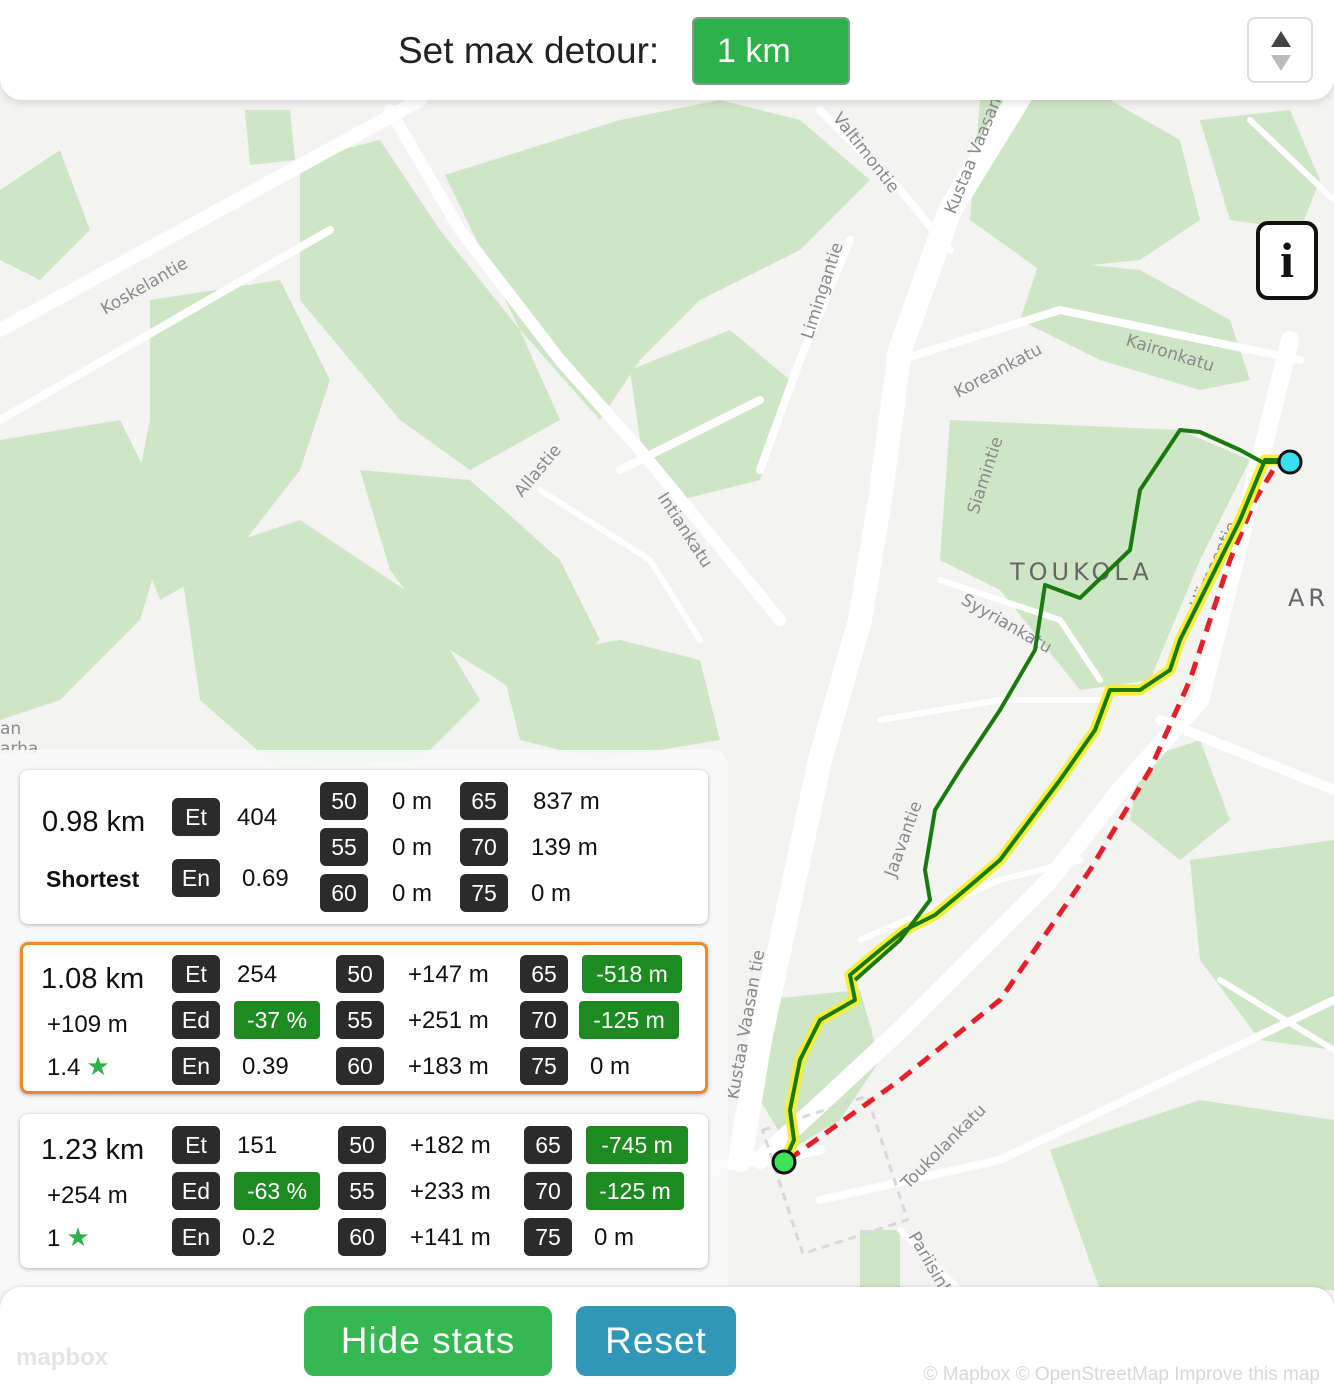 The height and width of the screenshot is (1396, 1334). I want to click on en-value: 0.2, so click(259, 1237).